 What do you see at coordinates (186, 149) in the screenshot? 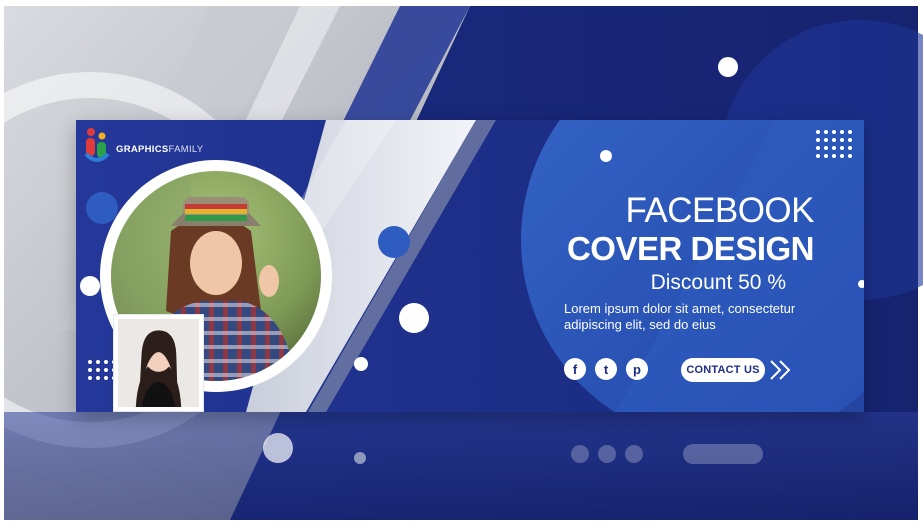
I see `brand-name-light: FAMILY` at bounding box center [186, 149].